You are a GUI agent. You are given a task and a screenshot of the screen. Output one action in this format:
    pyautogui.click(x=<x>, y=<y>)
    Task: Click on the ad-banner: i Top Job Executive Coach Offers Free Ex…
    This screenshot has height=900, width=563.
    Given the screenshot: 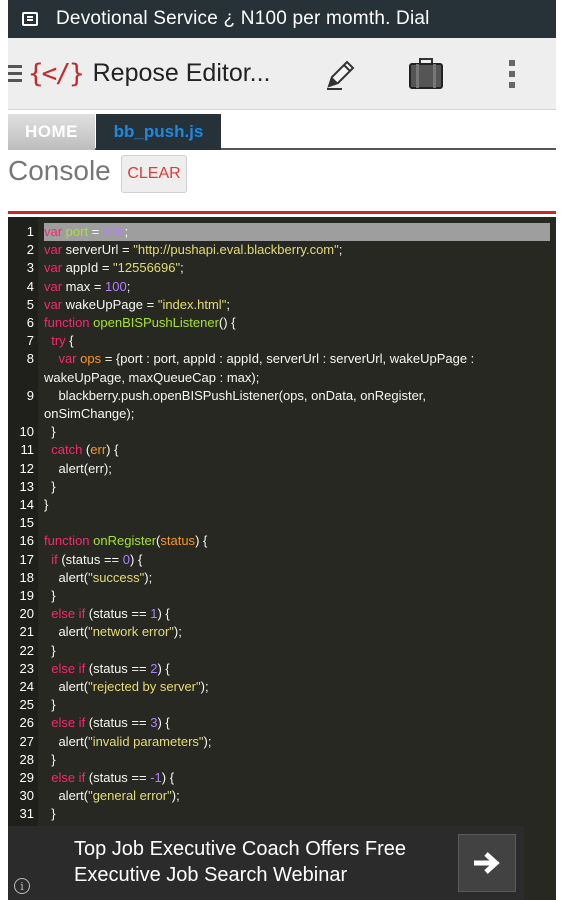 What is the action you would take?
    pyautogui.click(x=266, y=863)
    